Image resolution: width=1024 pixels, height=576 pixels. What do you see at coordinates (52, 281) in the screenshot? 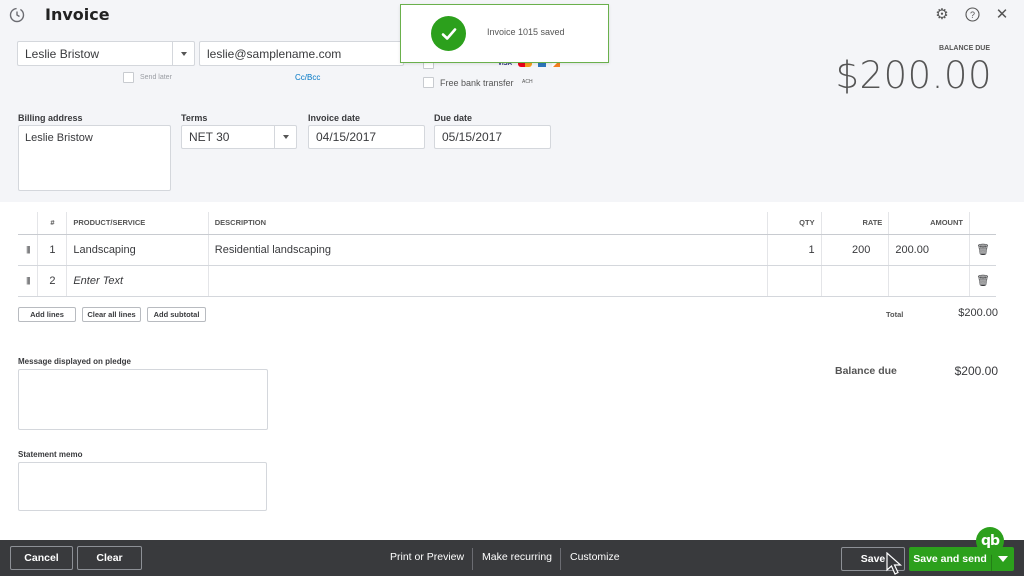
I see `row-number: 2` at bounding box center [52, 281].